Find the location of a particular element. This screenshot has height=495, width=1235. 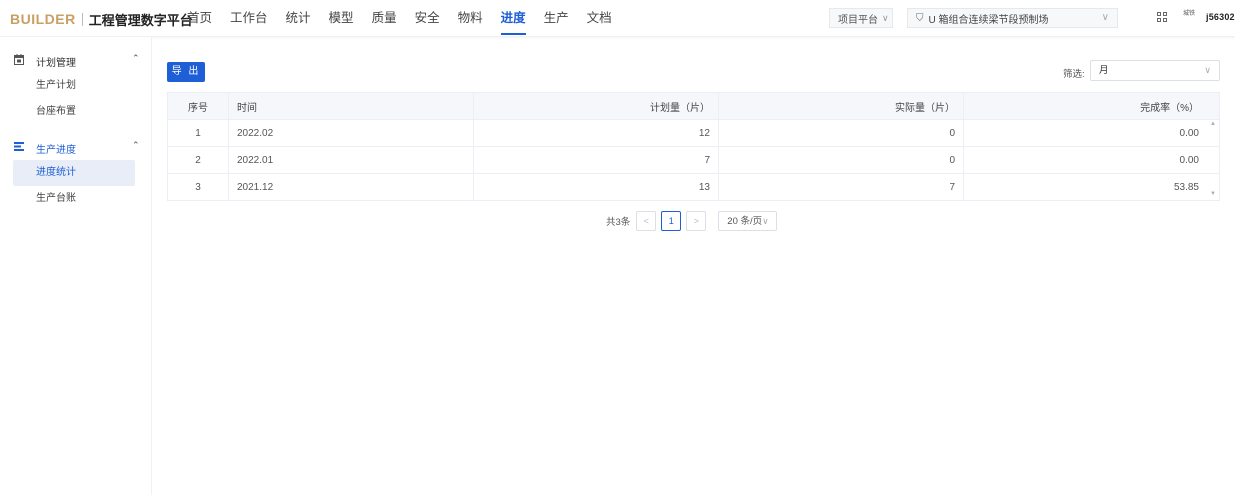

project-select-value: U 箱组合连续梁节段预制场 is located at coordinates (988, 20).